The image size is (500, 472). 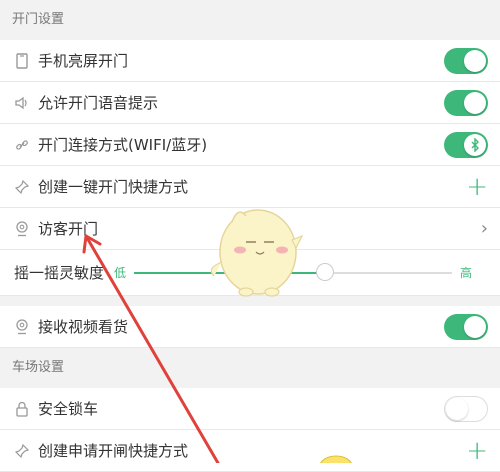 I want to click on row-voice-prompt: 允许开门语音提示, so click(x=250, y=103).